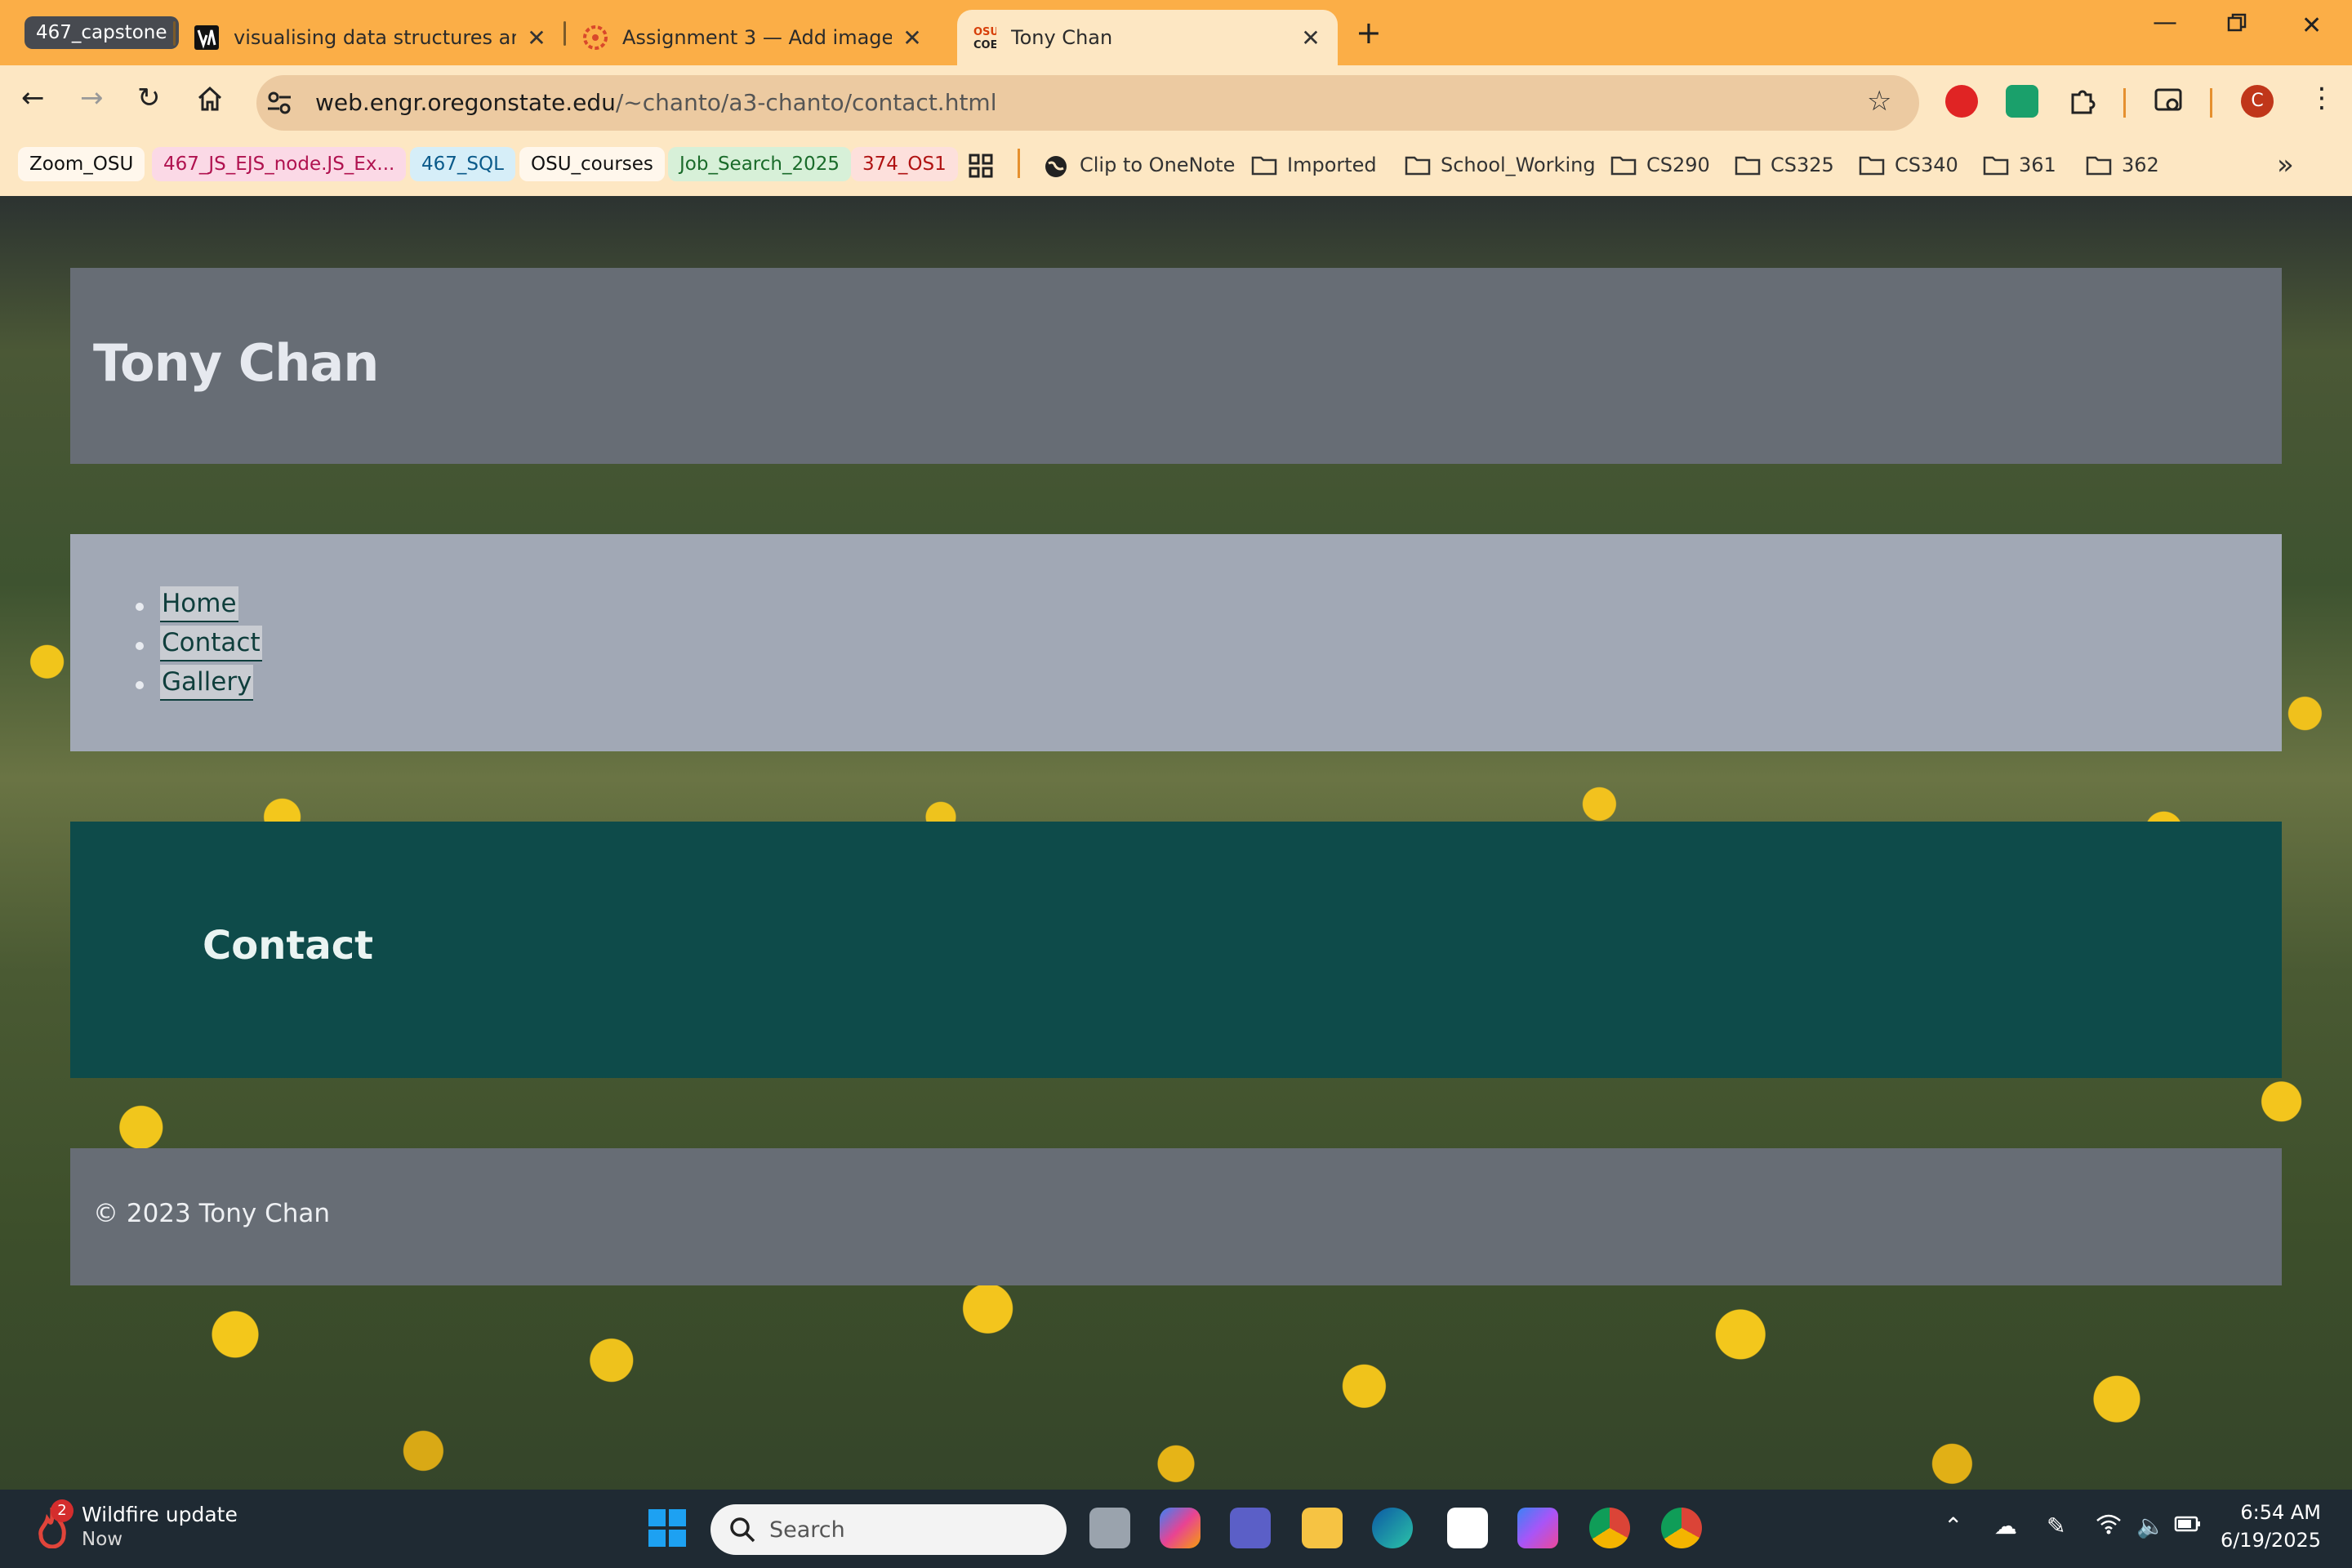  Describe the element at coordinates (1322, 1528) in the screenshot. I see `file-explorer-icon` at that location.